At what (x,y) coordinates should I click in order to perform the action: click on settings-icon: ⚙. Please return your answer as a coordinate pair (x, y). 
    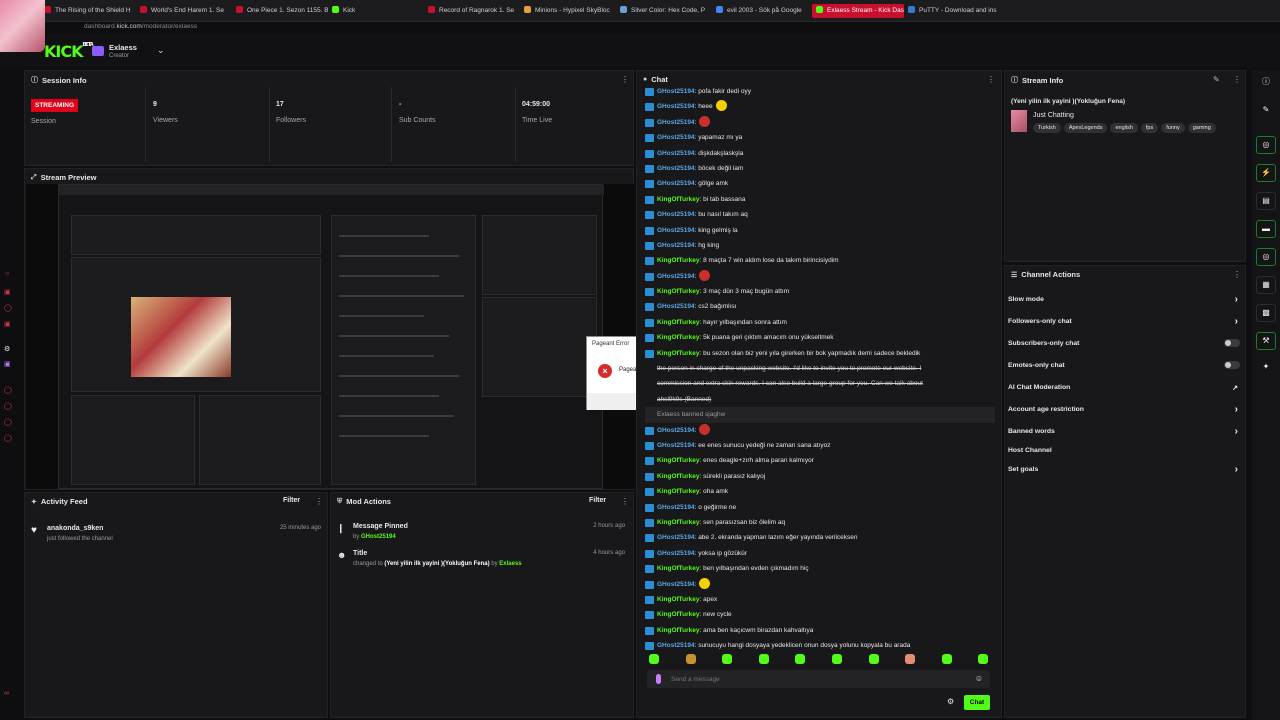
    Looking at the image, I should click on (7, 349).